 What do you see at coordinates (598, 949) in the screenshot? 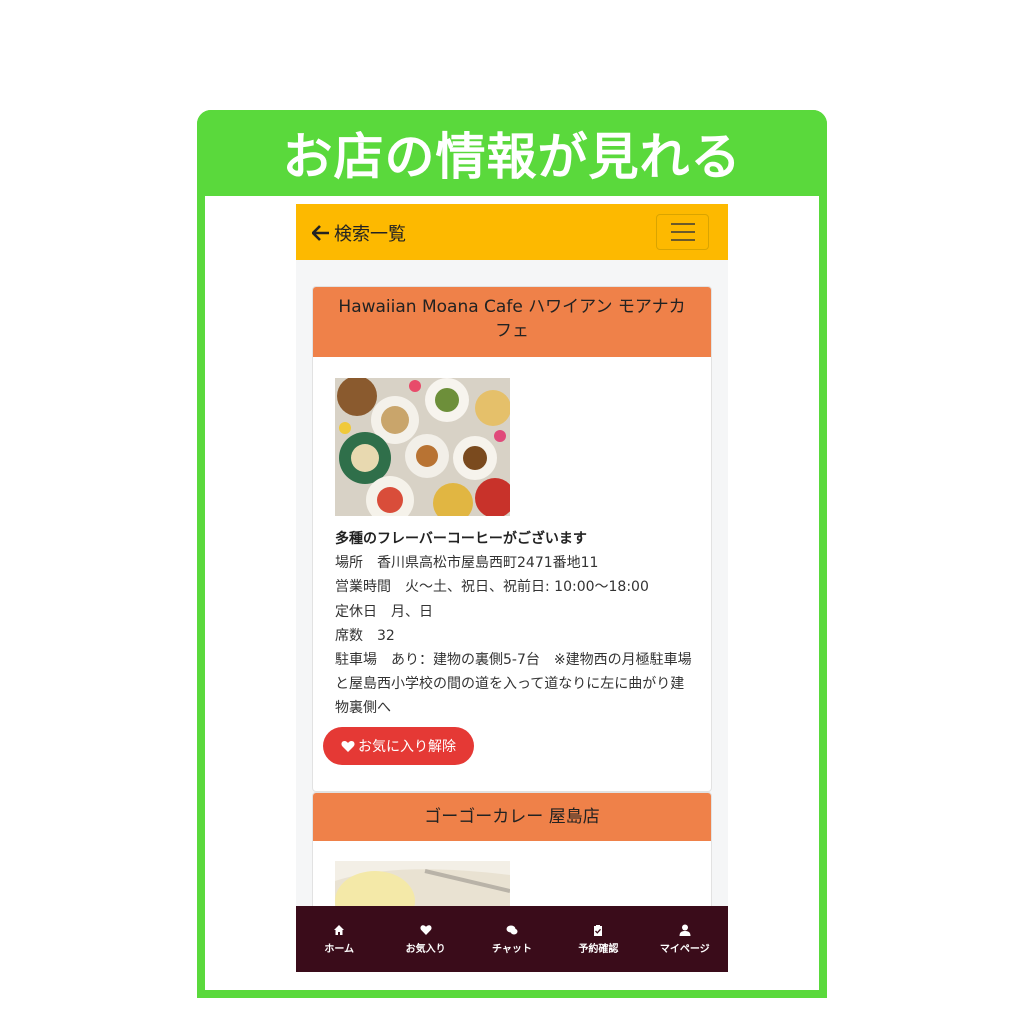
I see `tab-label: 予約確認` at bounding box center [598, 949].